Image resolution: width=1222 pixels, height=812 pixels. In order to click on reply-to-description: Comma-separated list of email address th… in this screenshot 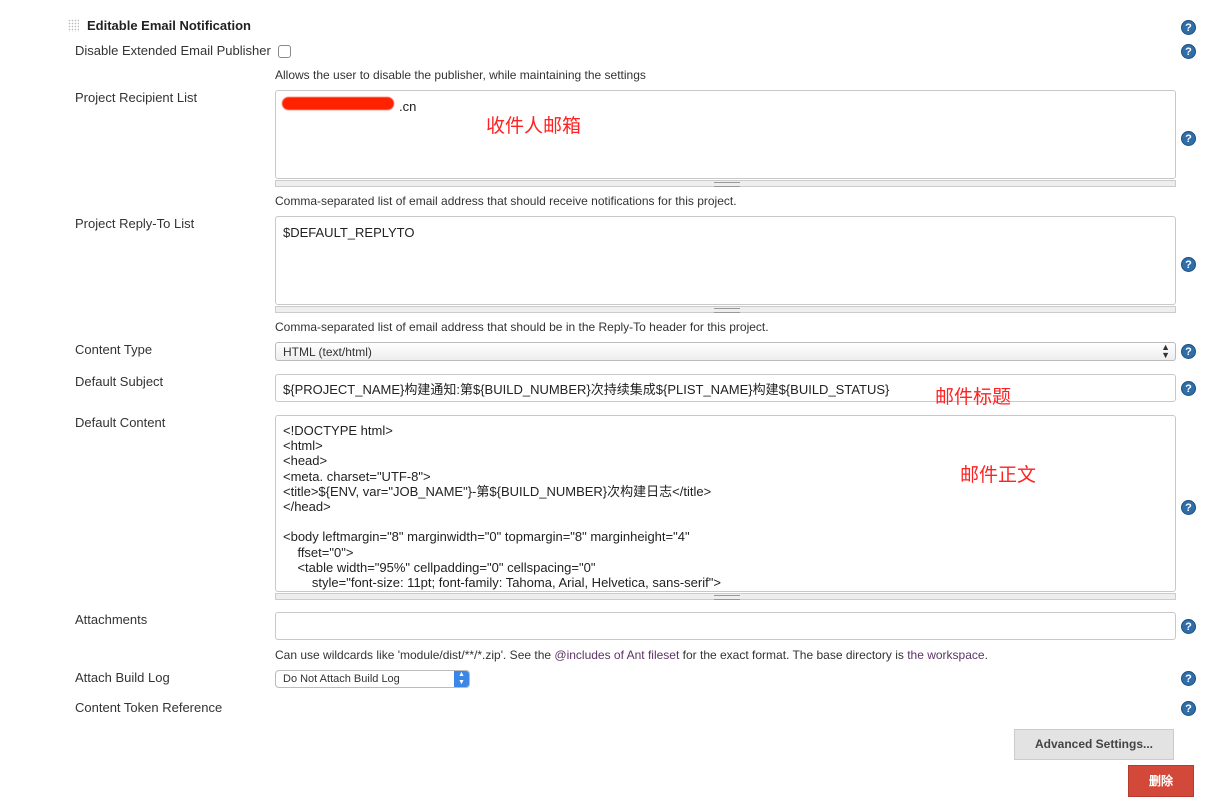, I will do `click(522, 327)`.